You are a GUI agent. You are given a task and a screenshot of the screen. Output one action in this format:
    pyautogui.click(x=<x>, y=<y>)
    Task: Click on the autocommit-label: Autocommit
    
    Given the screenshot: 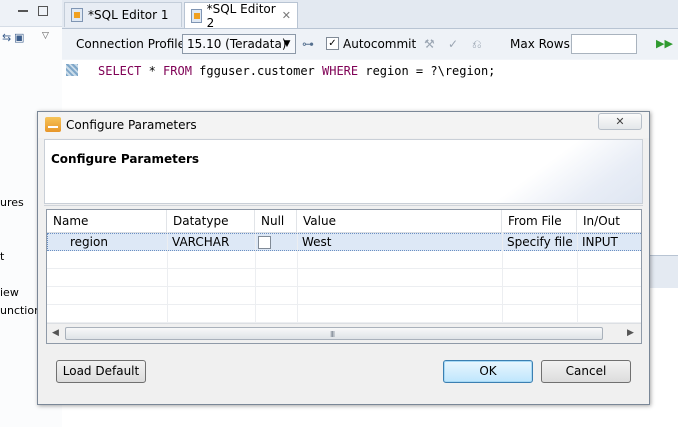 What is the action you would take?
    pyautogui.click(x=380, y=44)
    